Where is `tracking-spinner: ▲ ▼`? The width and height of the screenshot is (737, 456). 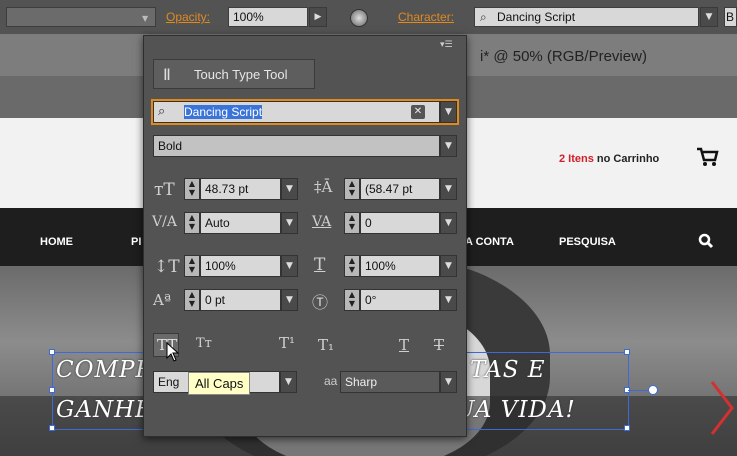
tracking-spinner: ▲ ▼ is located at coordinates (352, 223).